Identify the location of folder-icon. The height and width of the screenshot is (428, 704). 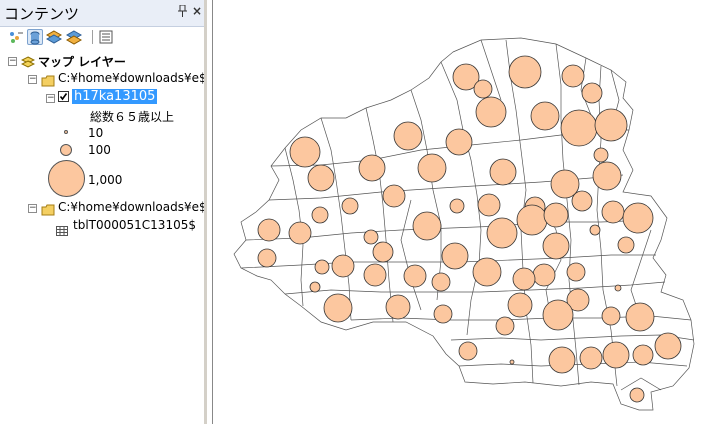
(48, 81).